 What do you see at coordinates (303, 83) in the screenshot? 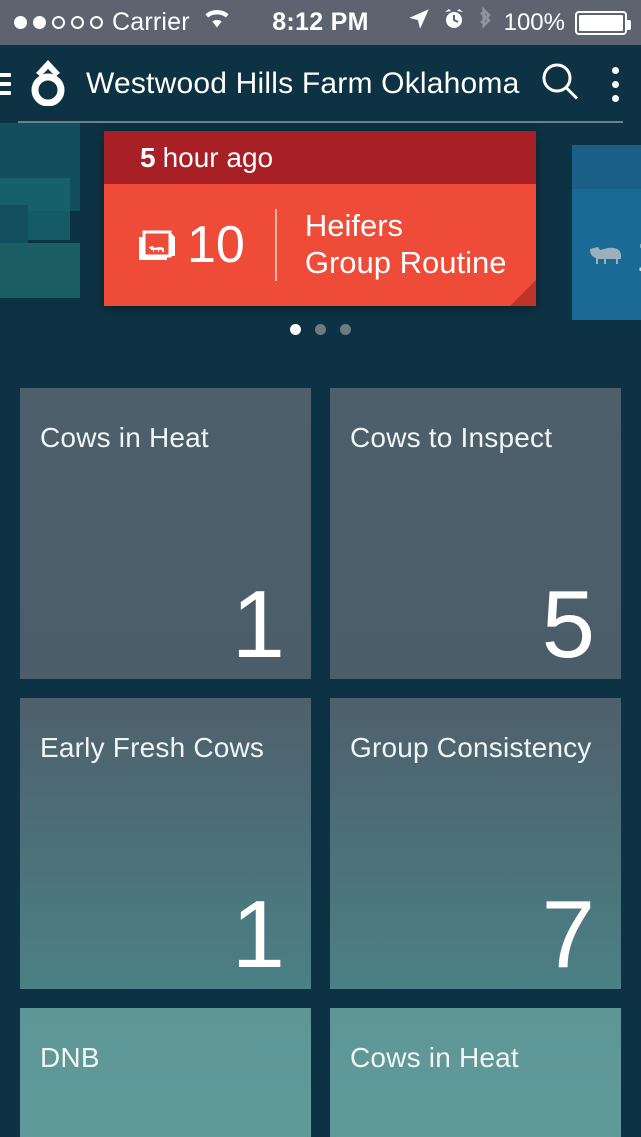
I see `page-title: Westwood Hills Farm Oklahoma` at bounding box center [303, 83].